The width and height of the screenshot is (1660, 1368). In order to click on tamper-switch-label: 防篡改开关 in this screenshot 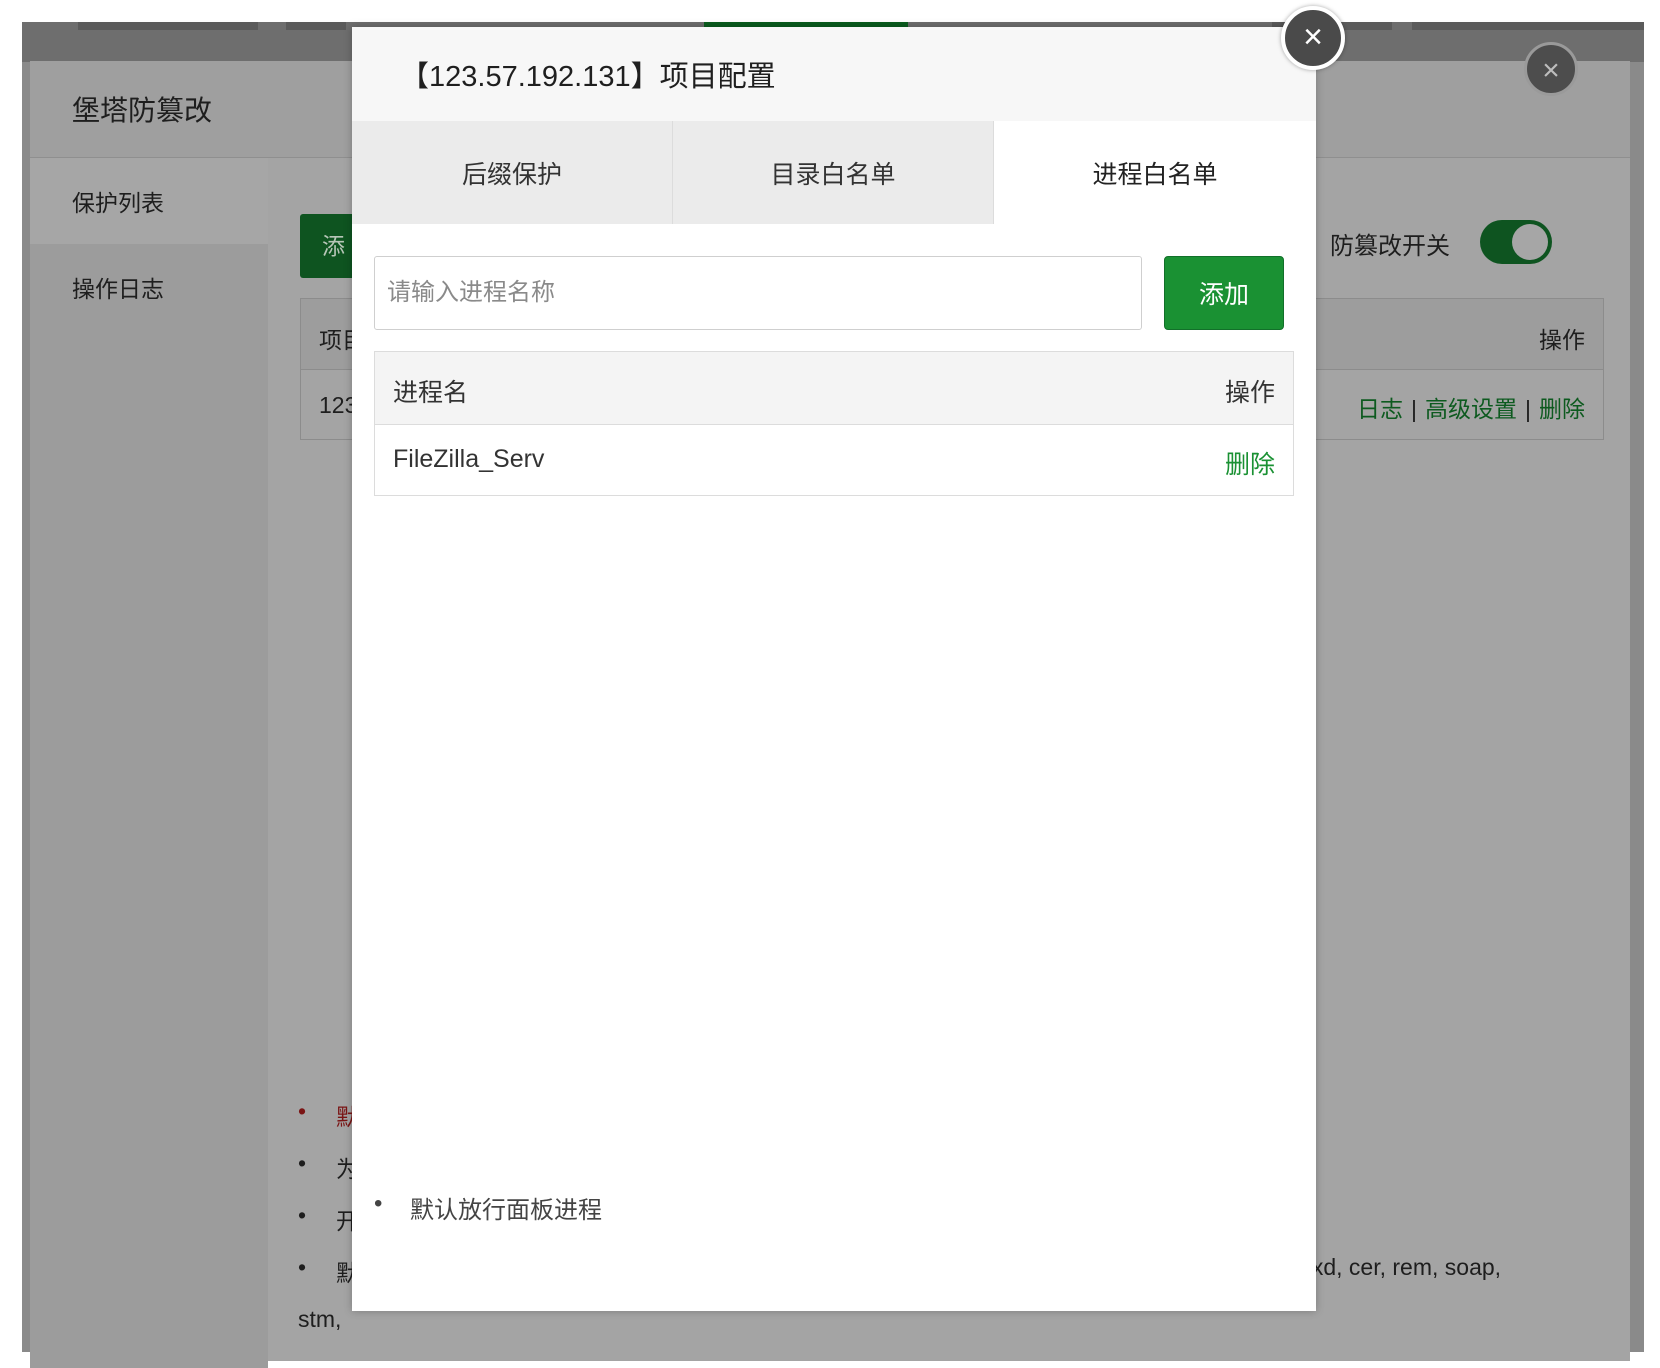, I will do `click(1390, 246)`.